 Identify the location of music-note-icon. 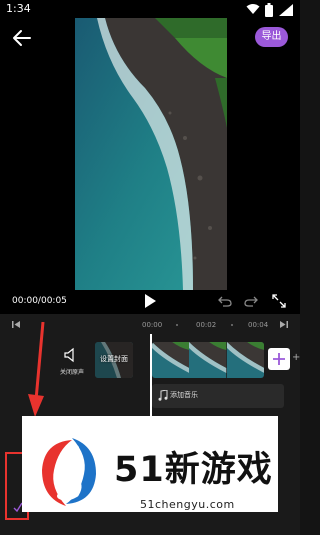
(163, 395).